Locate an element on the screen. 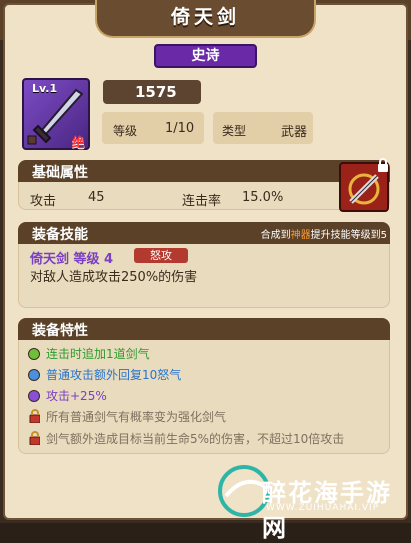 The image size is (411, 543). level-badge: Lv.1 is located at coordinates (45, 88).